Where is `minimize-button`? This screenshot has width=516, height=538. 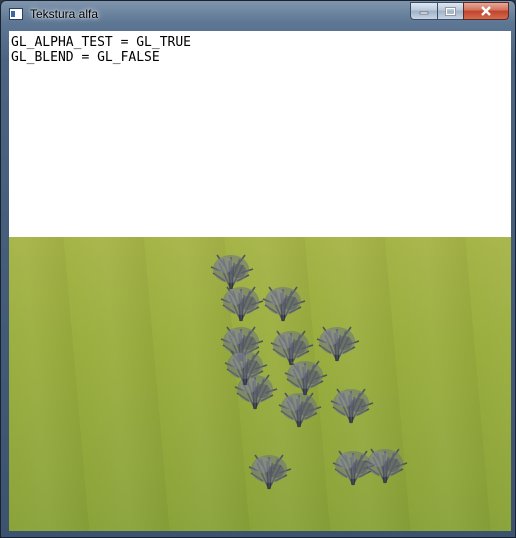 minimize-button is located at coordinates (423, 11).